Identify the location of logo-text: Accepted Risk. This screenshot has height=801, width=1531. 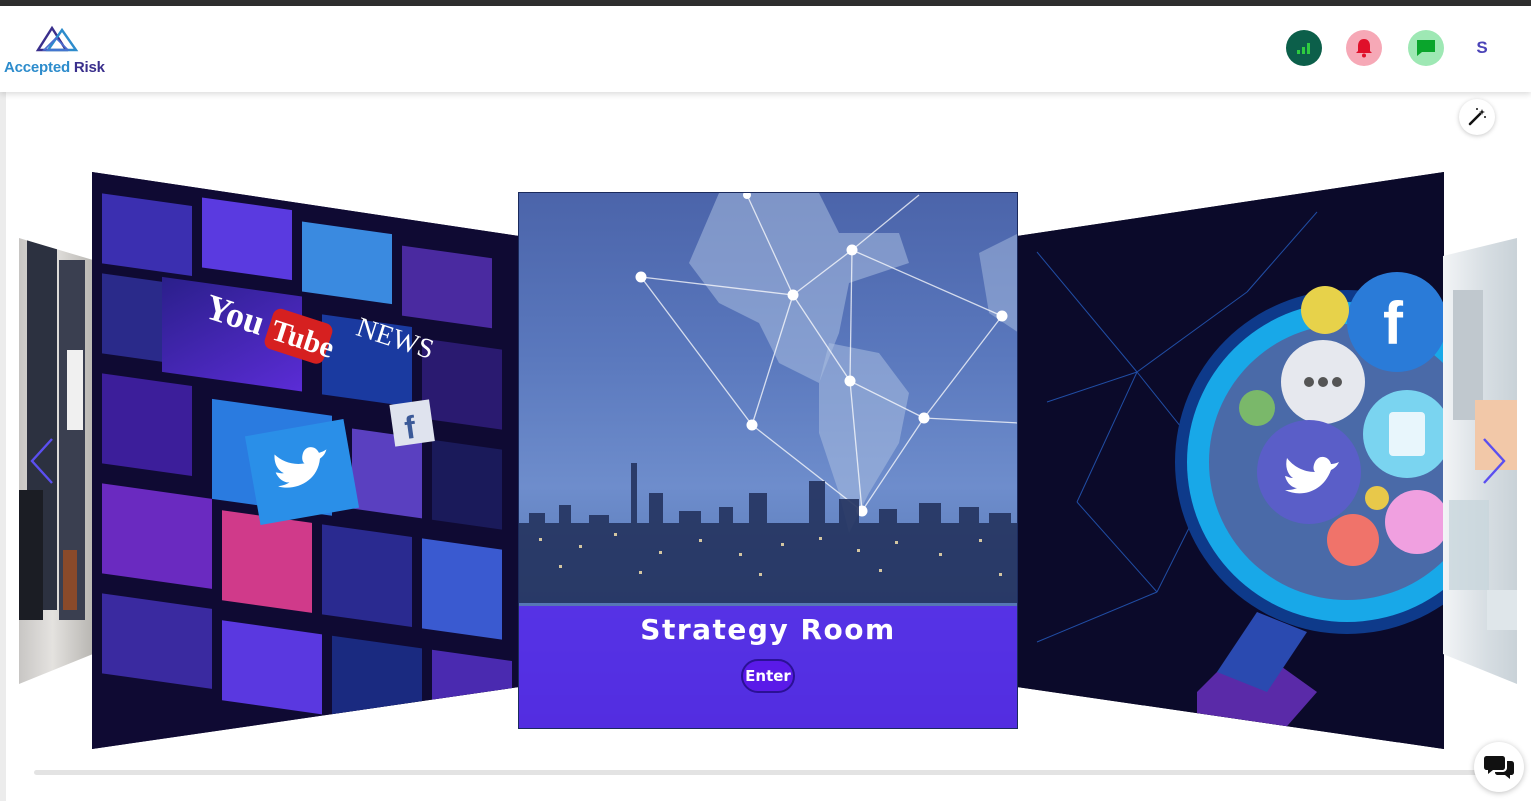
(54, 67).